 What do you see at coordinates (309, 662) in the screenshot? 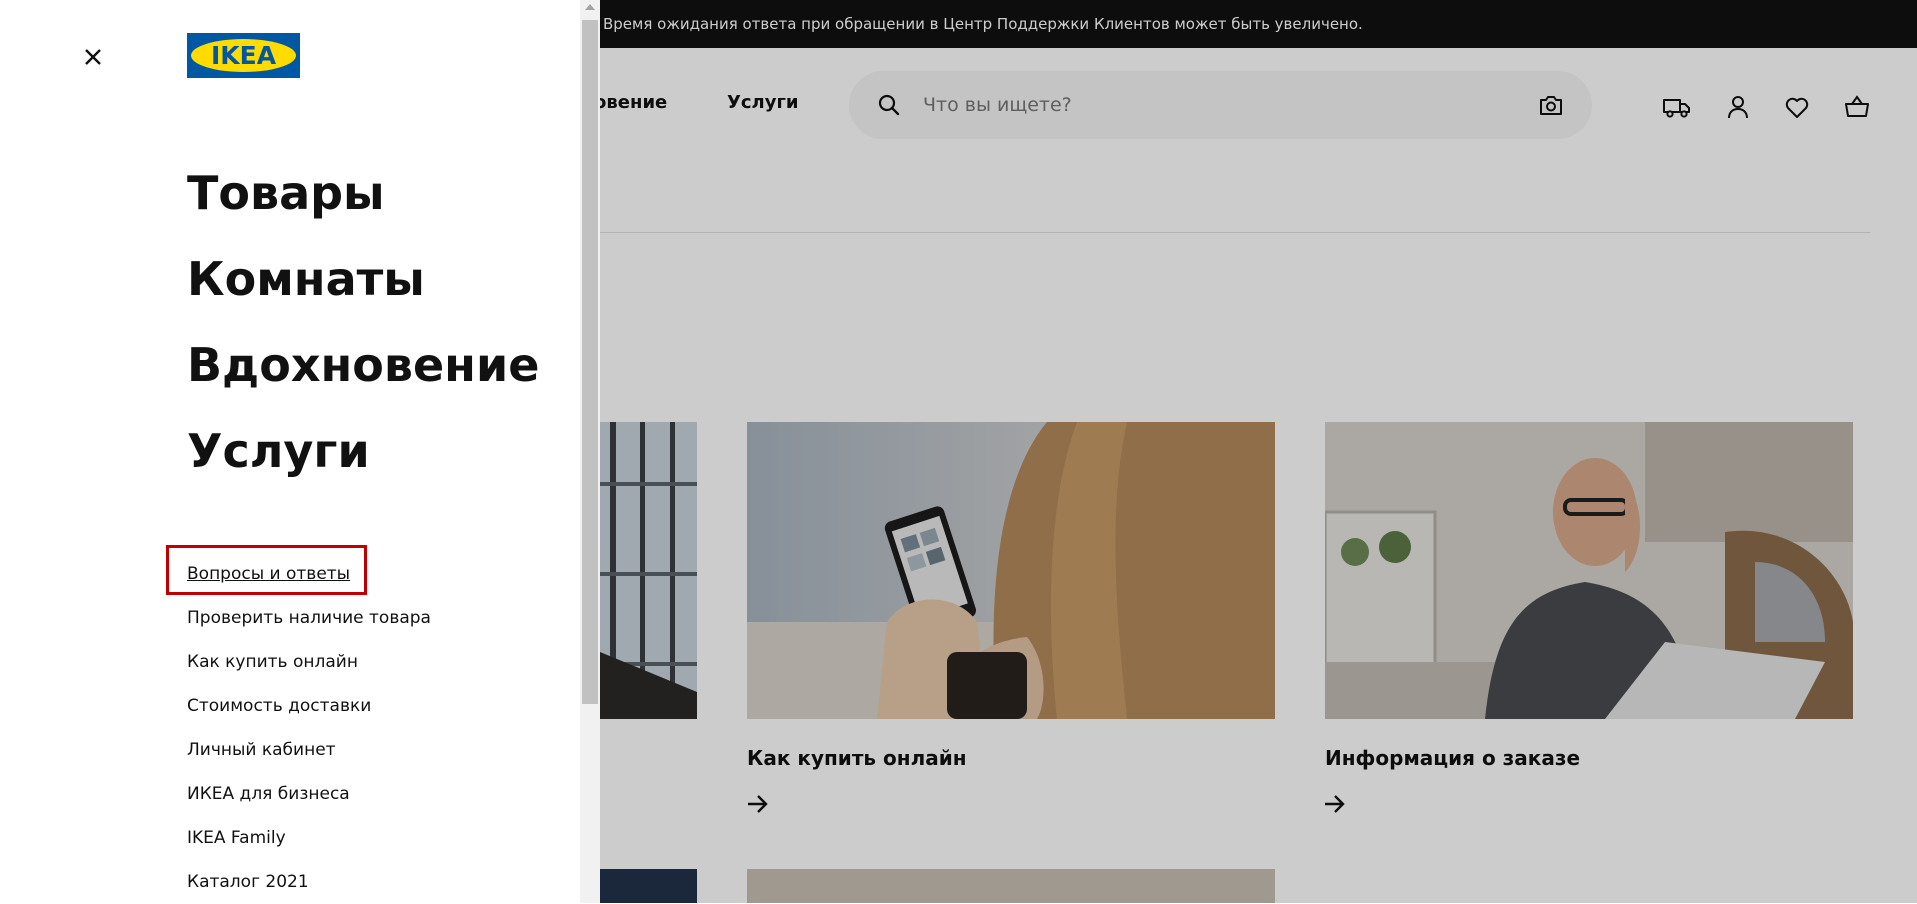
I see `sub-menu-buy-online: Как купить онлайн` at bounding box center [309, 662].